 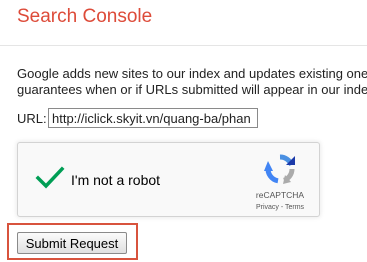 I want to click on checkmark-icon, so click(x=50, y=178).